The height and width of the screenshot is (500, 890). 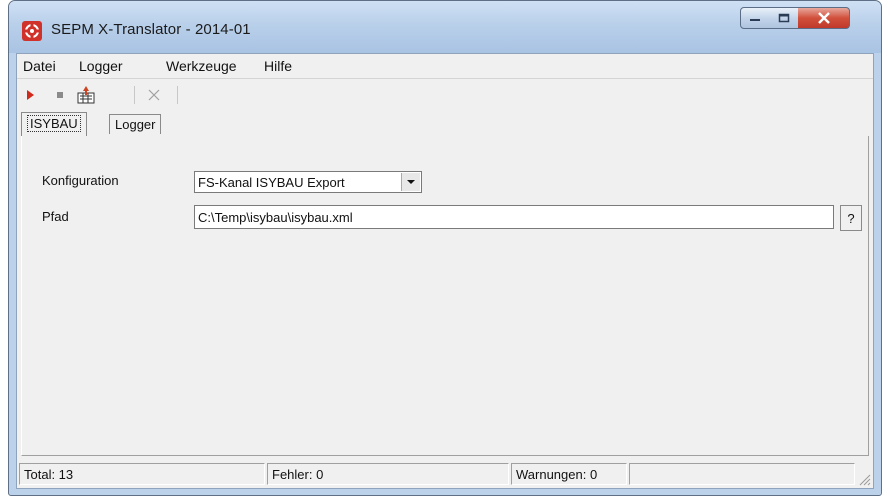 I want to click on menu-bar: Datei Logger Werkzeuge Hilfe, so click(x=445, y=65).